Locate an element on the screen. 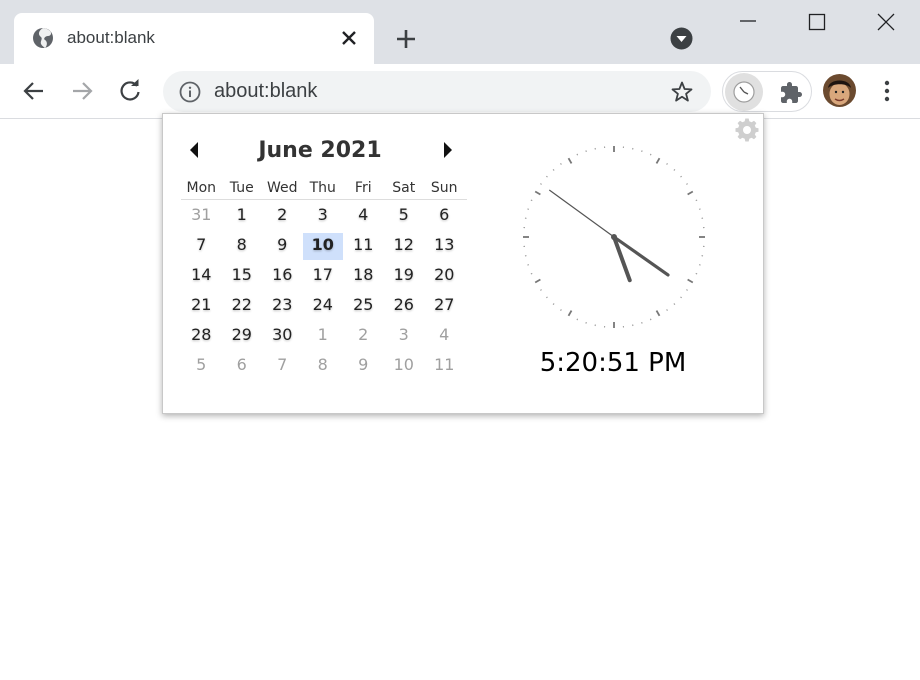 This screenshot has height=680, width=920. calendar-week: 14 15 16 17 18 19 20 is located at coordinates (324, 275).